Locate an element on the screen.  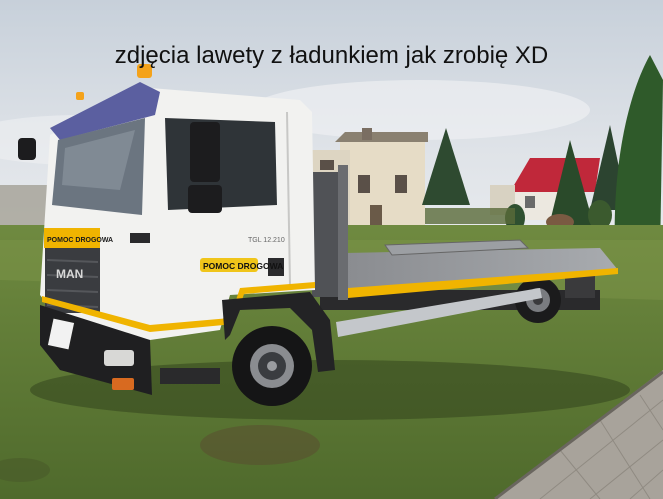
side-mirror-lower is located at coordinates (205, 199).